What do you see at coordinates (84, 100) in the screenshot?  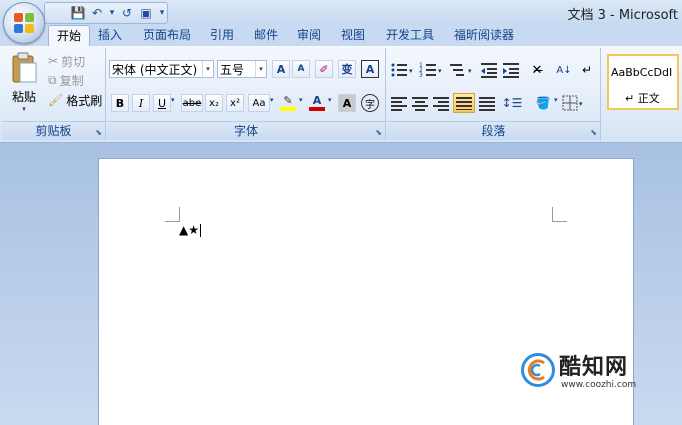 I see `format-painter-label: 格式刷` at bounding box center [84, 100].